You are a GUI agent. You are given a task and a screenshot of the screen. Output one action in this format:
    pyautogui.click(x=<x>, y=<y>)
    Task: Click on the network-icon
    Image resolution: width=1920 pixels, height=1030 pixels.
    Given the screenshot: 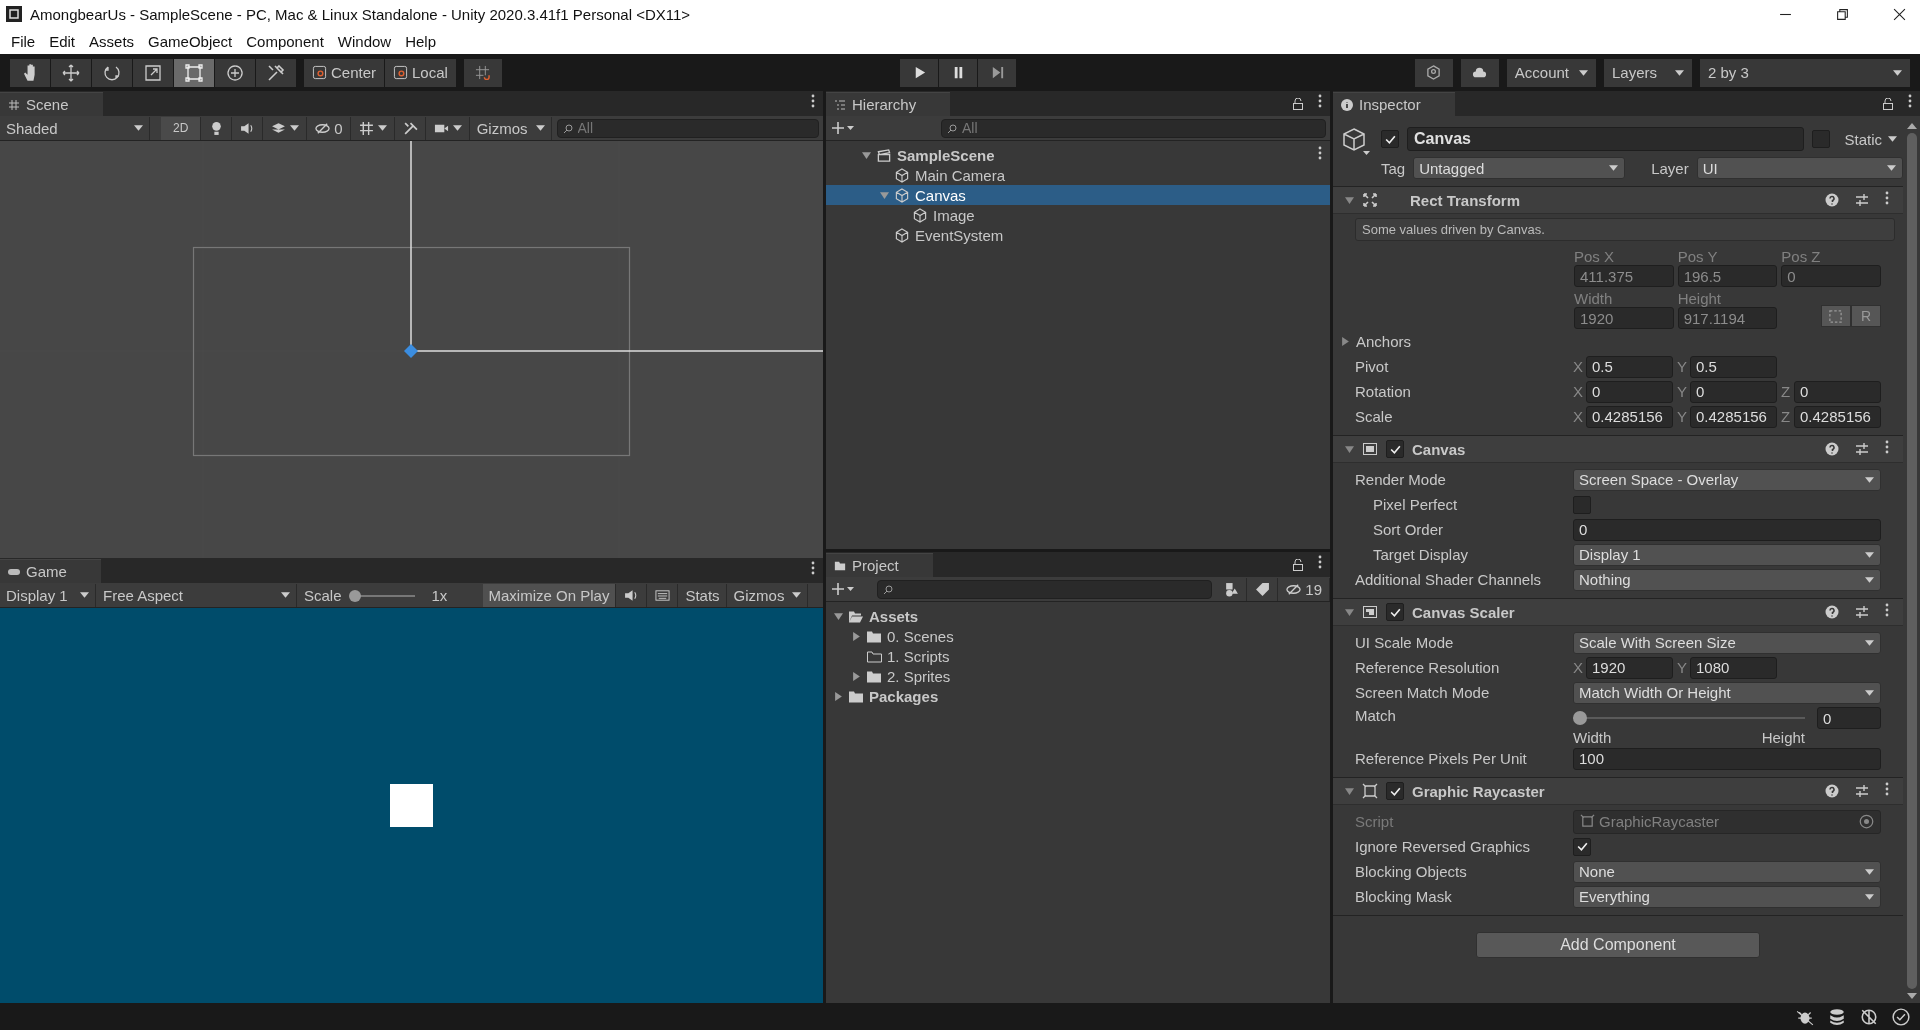 What is the action you would take?
    pyautogui.click(x=1869, y=1016)
    